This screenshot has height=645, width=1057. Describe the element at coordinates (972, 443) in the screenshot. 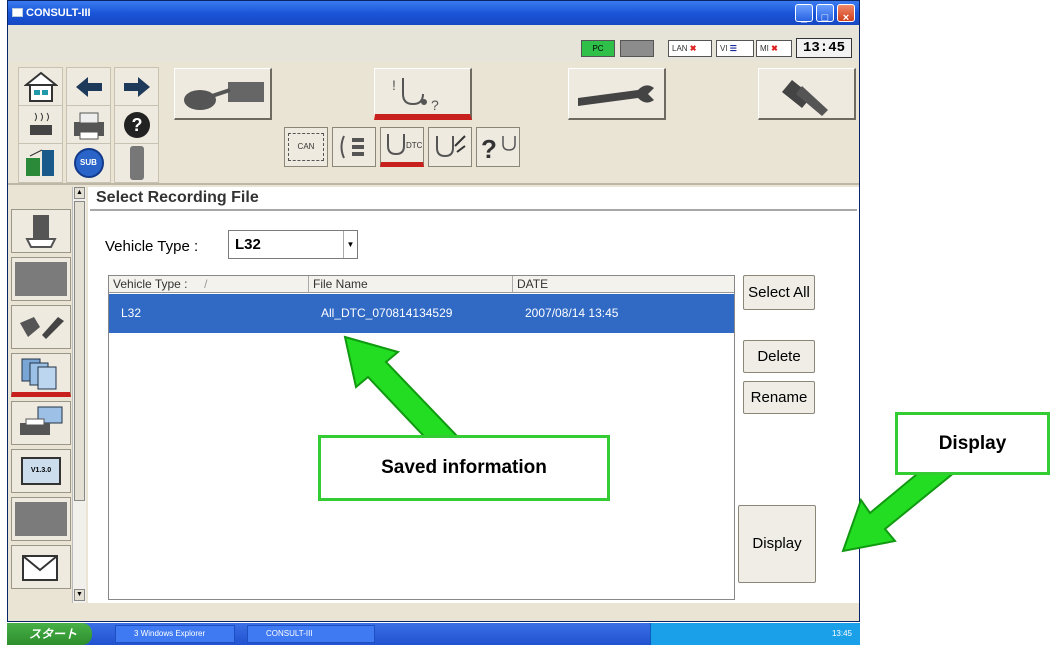

I see `display-callout: Display` at that location.